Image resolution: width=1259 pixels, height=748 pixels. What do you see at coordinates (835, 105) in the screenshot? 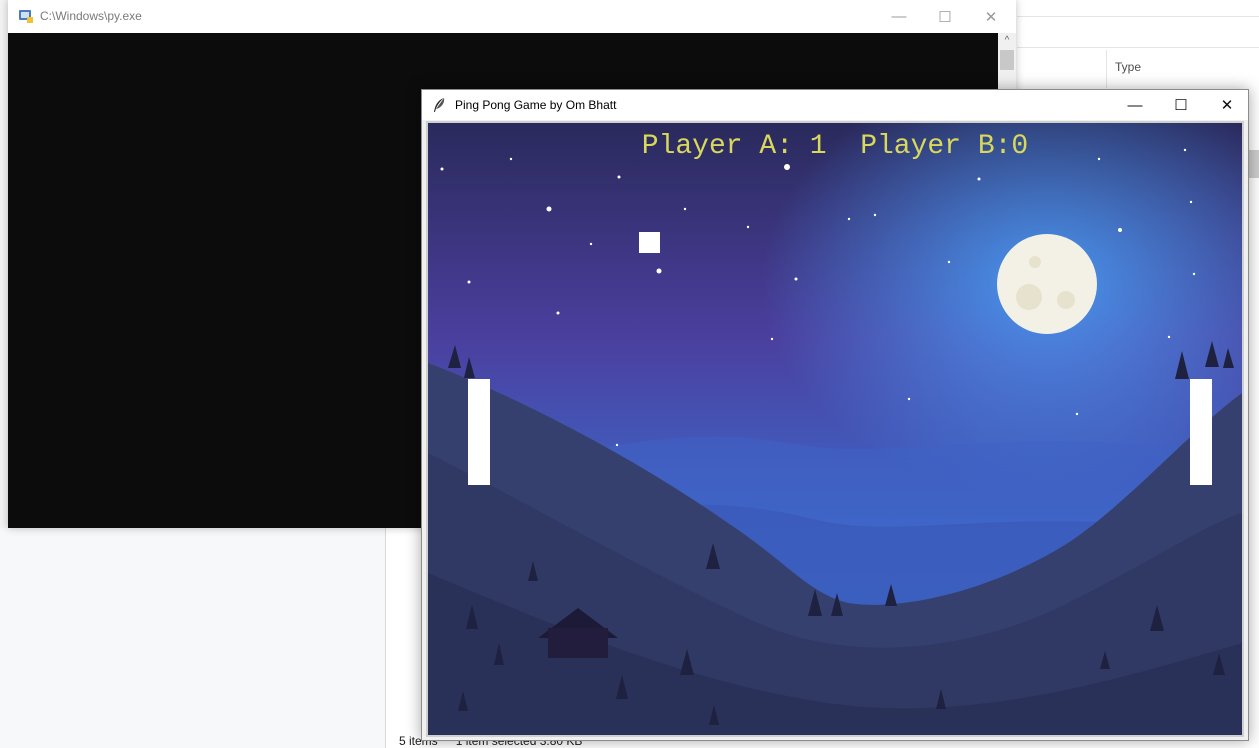
I see `game-title-bar: Ping Pong Game by Om Bhatt — ☐ ✕` at bounding box center [835, 105].